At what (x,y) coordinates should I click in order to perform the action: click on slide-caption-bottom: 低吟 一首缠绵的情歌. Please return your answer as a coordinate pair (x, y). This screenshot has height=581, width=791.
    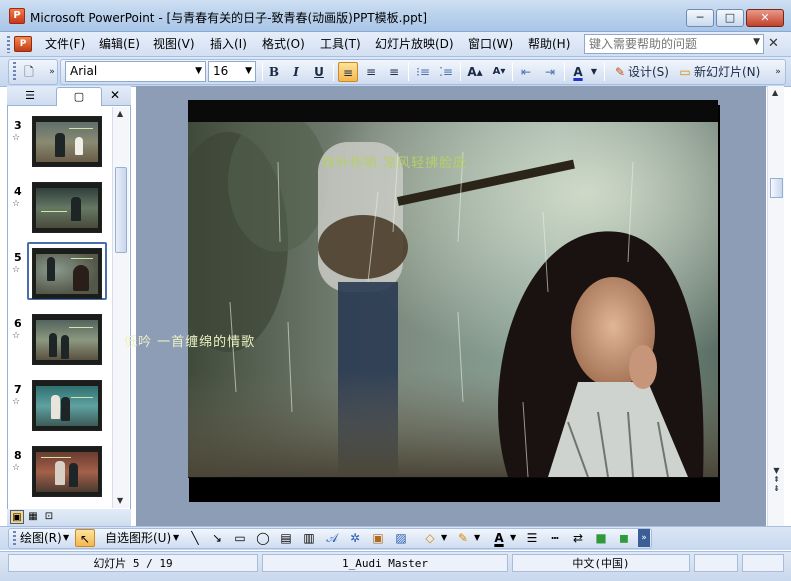
    Looking at the image, I should click on (189, 340).